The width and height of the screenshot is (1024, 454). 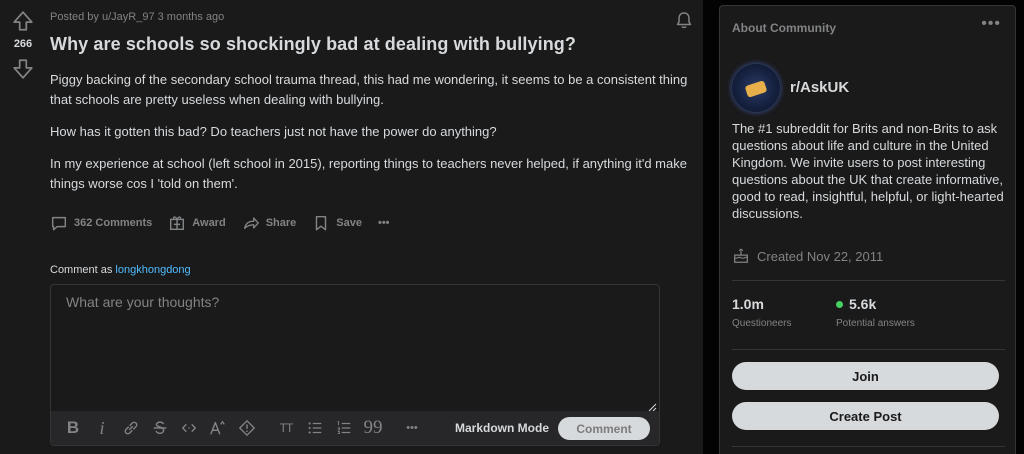 I want to click on inline-code-button, so click(x=189, y=428).